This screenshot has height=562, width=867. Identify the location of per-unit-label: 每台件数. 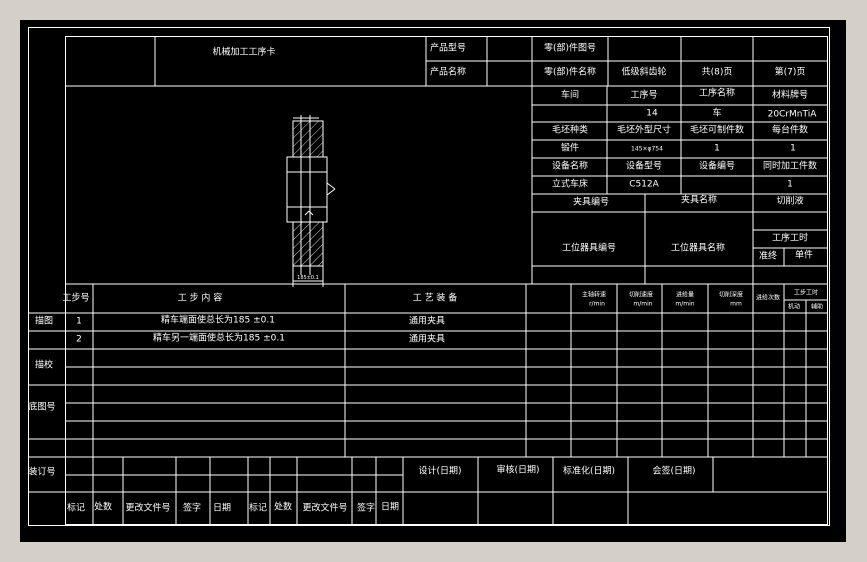
(790, 130).